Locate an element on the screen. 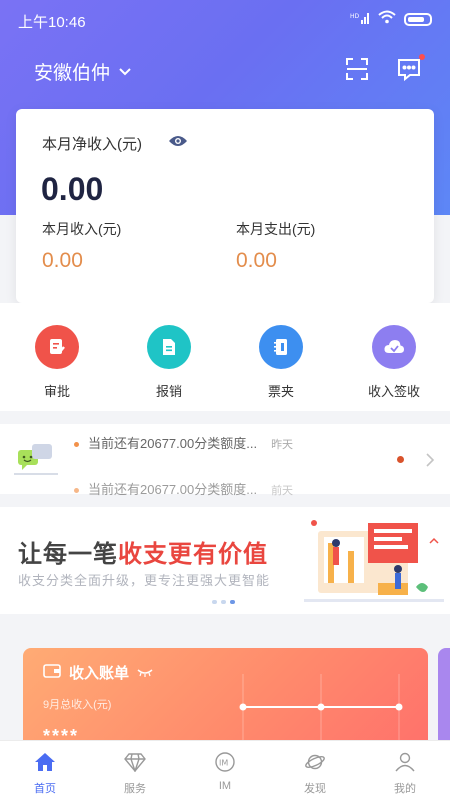  income-value: 0.00 is located at coordinates (62, 260).